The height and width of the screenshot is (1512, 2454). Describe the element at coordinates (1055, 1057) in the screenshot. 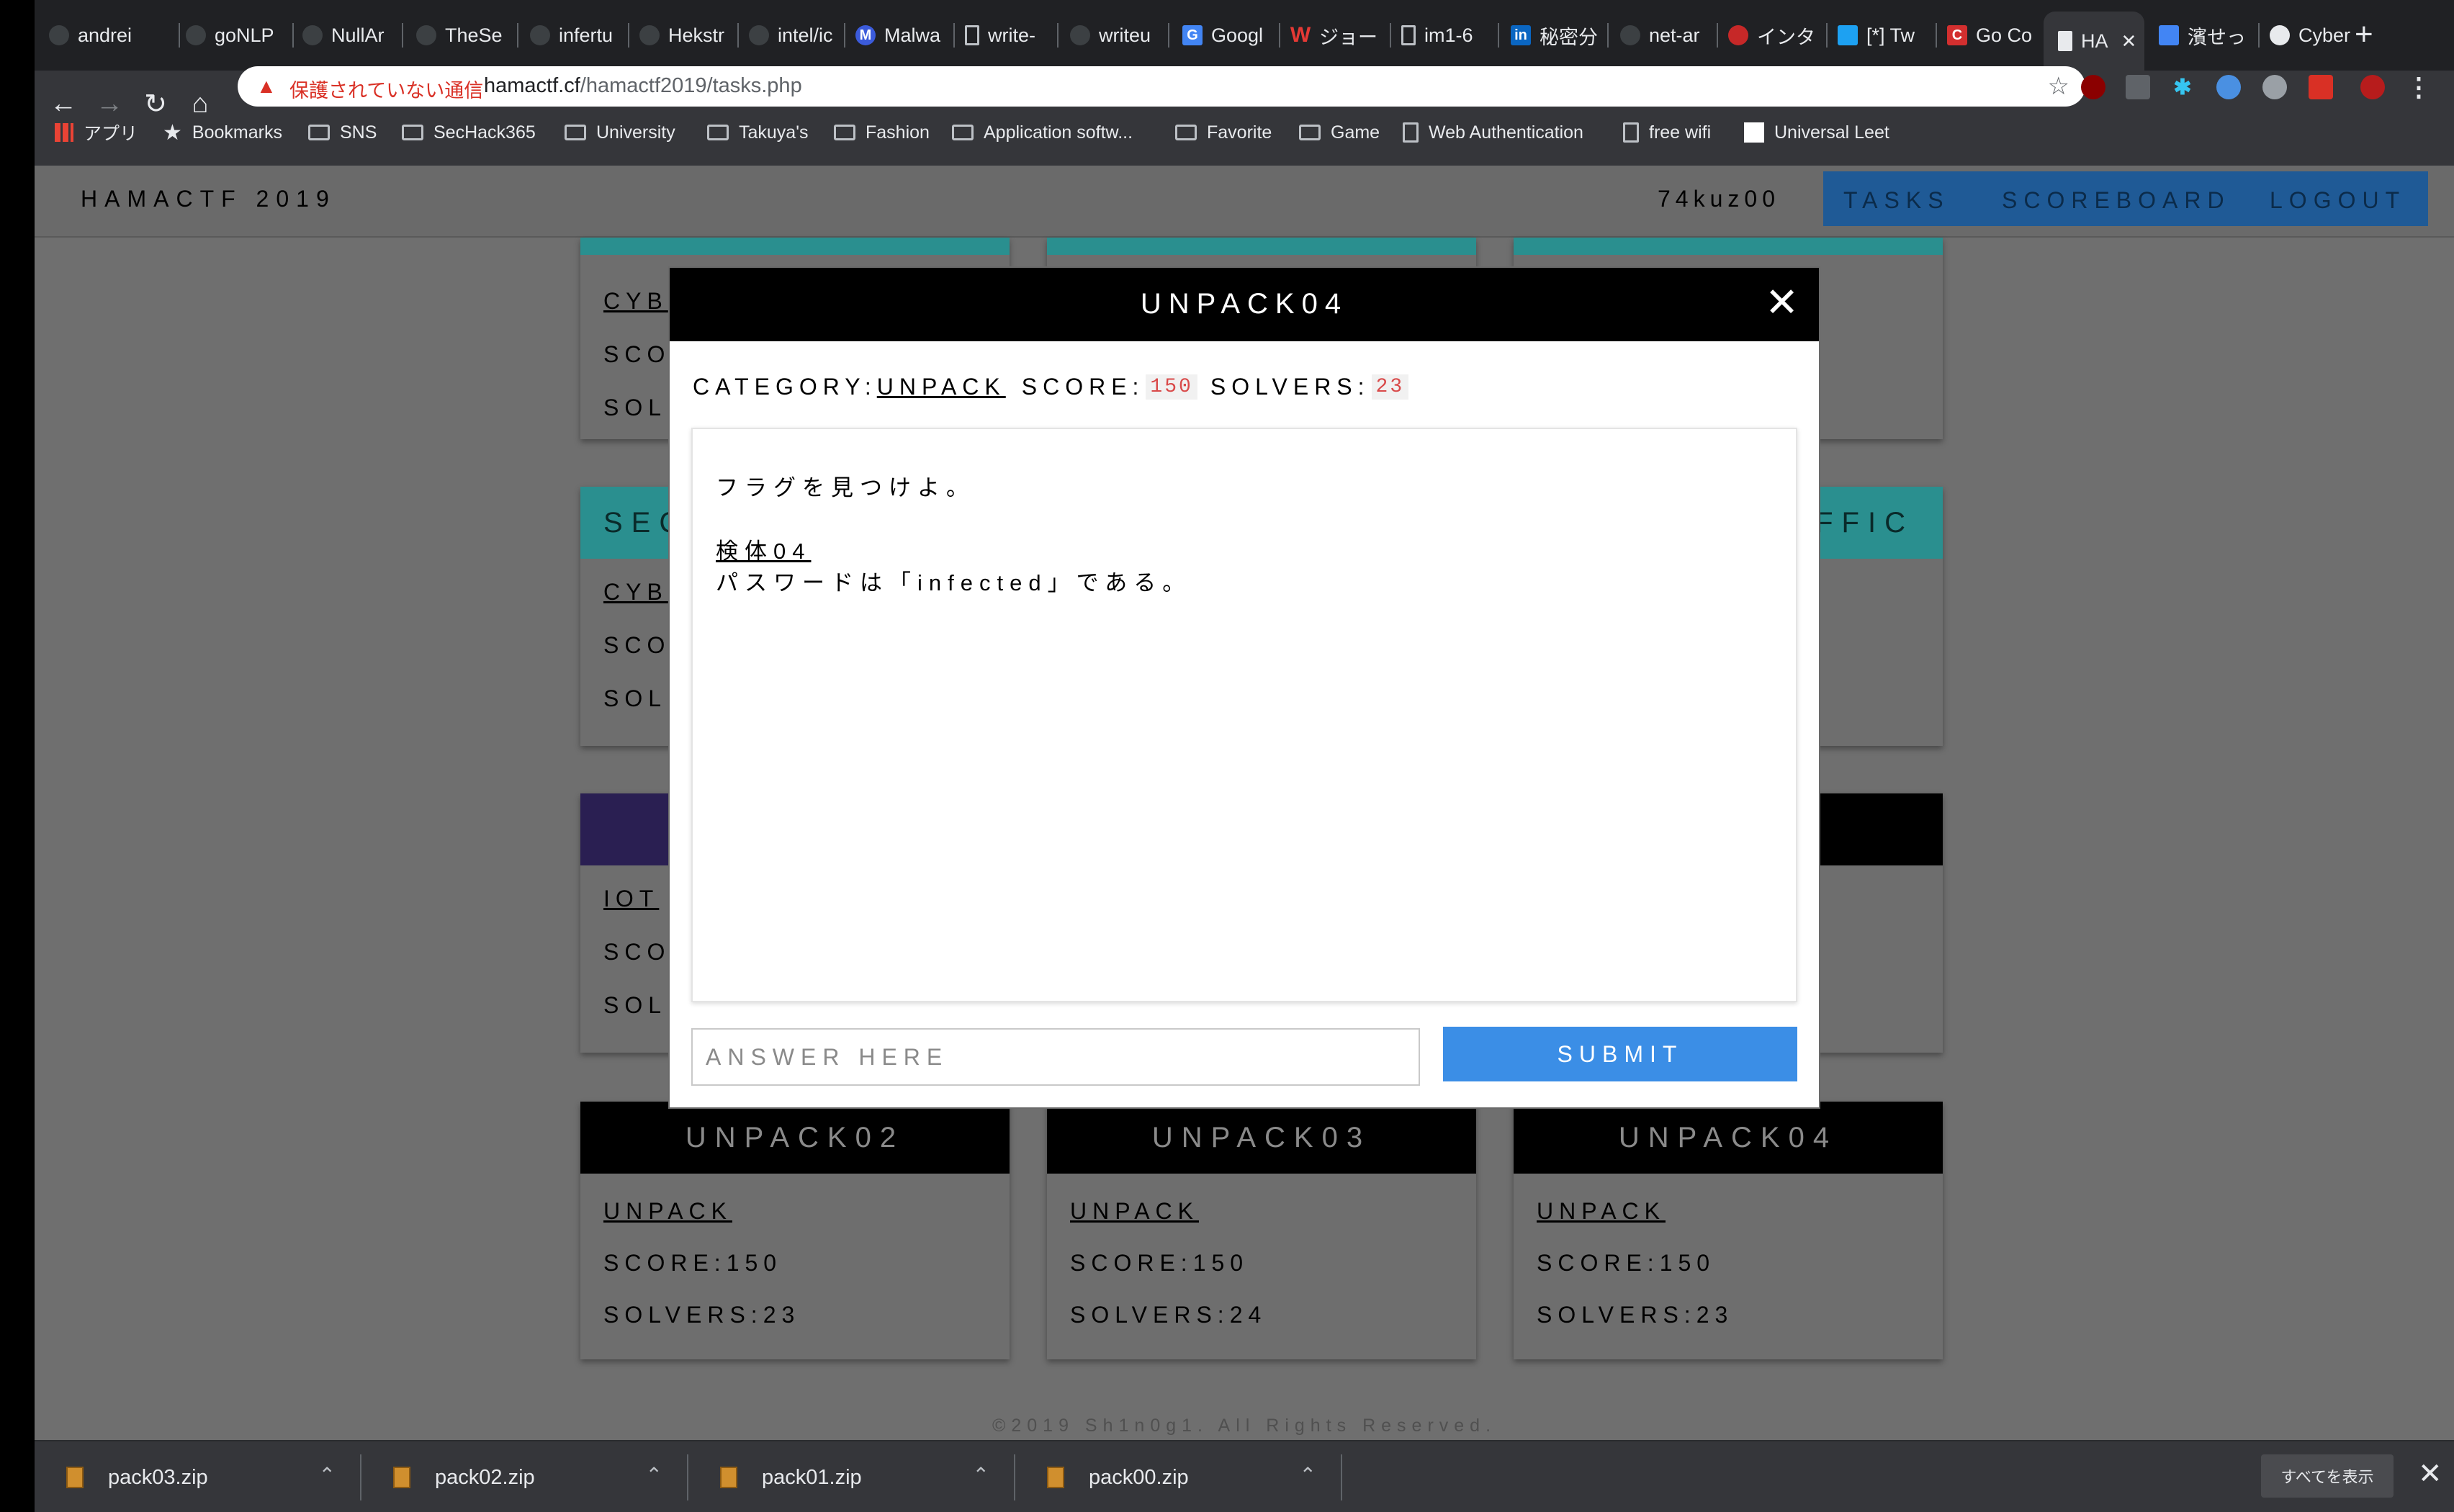

I see `answer-input` at that location.